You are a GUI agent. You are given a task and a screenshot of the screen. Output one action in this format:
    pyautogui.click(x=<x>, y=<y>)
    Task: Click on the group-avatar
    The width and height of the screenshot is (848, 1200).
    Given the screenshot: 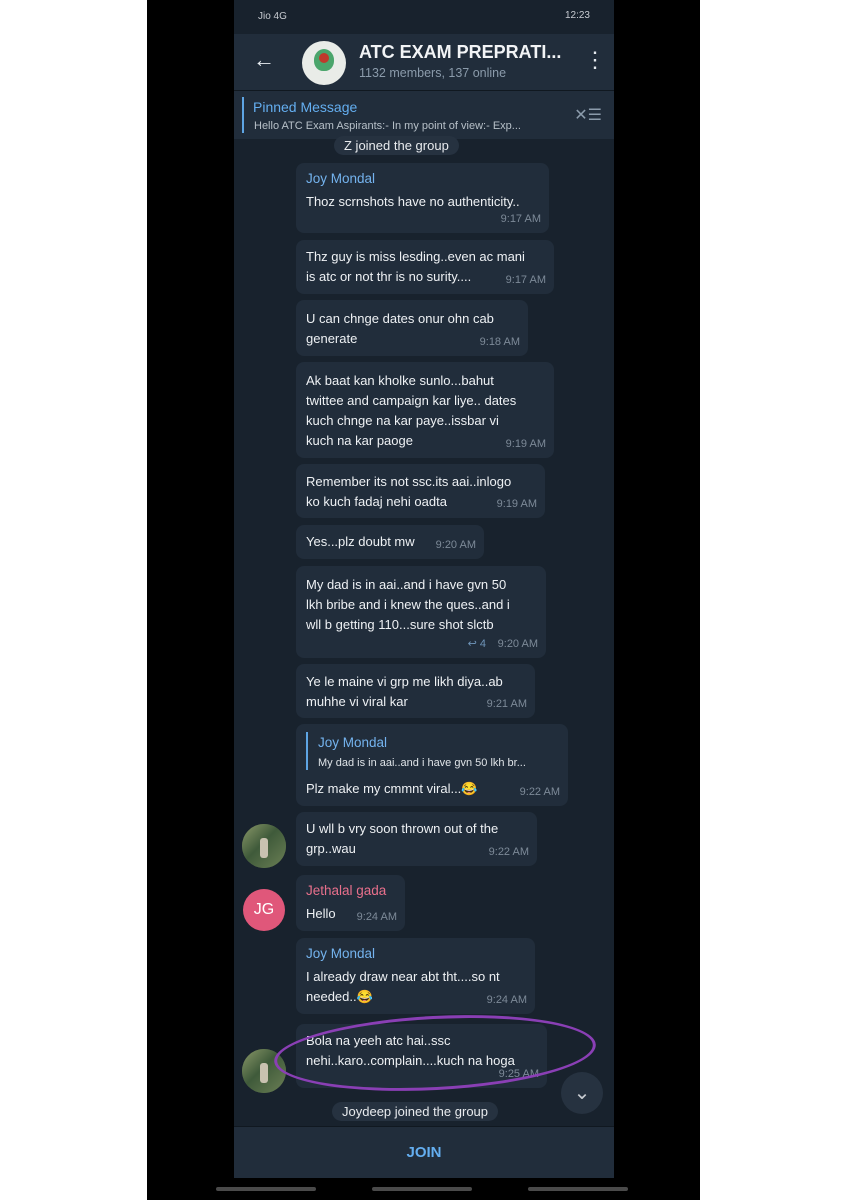 What is the action you would take?
    pyautogui.click(x=324, y=63)
    